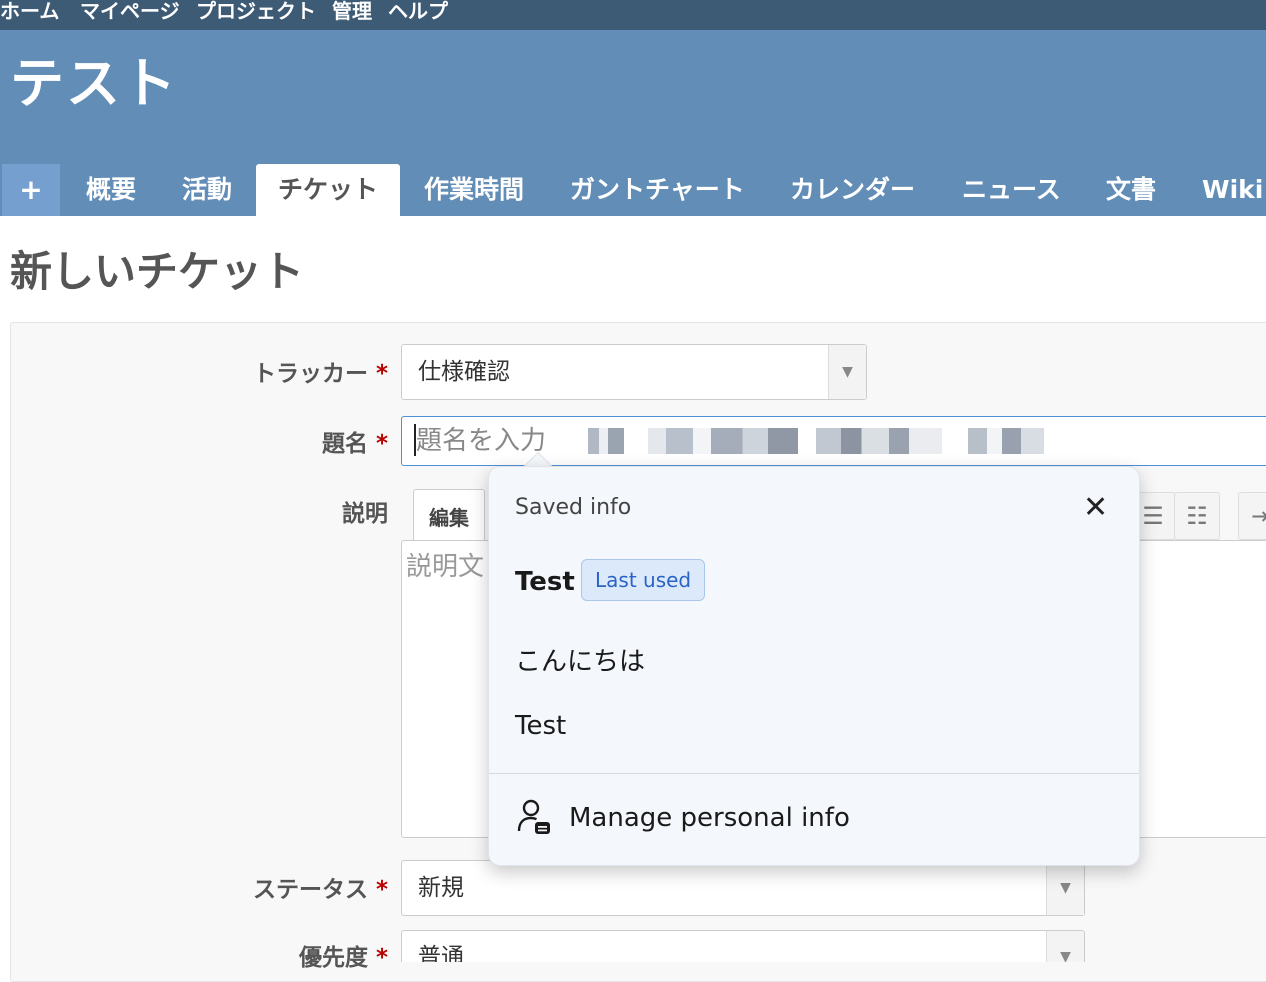 The width and height of the screenshot is (1266, 982). Describe the element at coordinates (31, 190) in the screenshot. I see `new-object-button: +` at that location.